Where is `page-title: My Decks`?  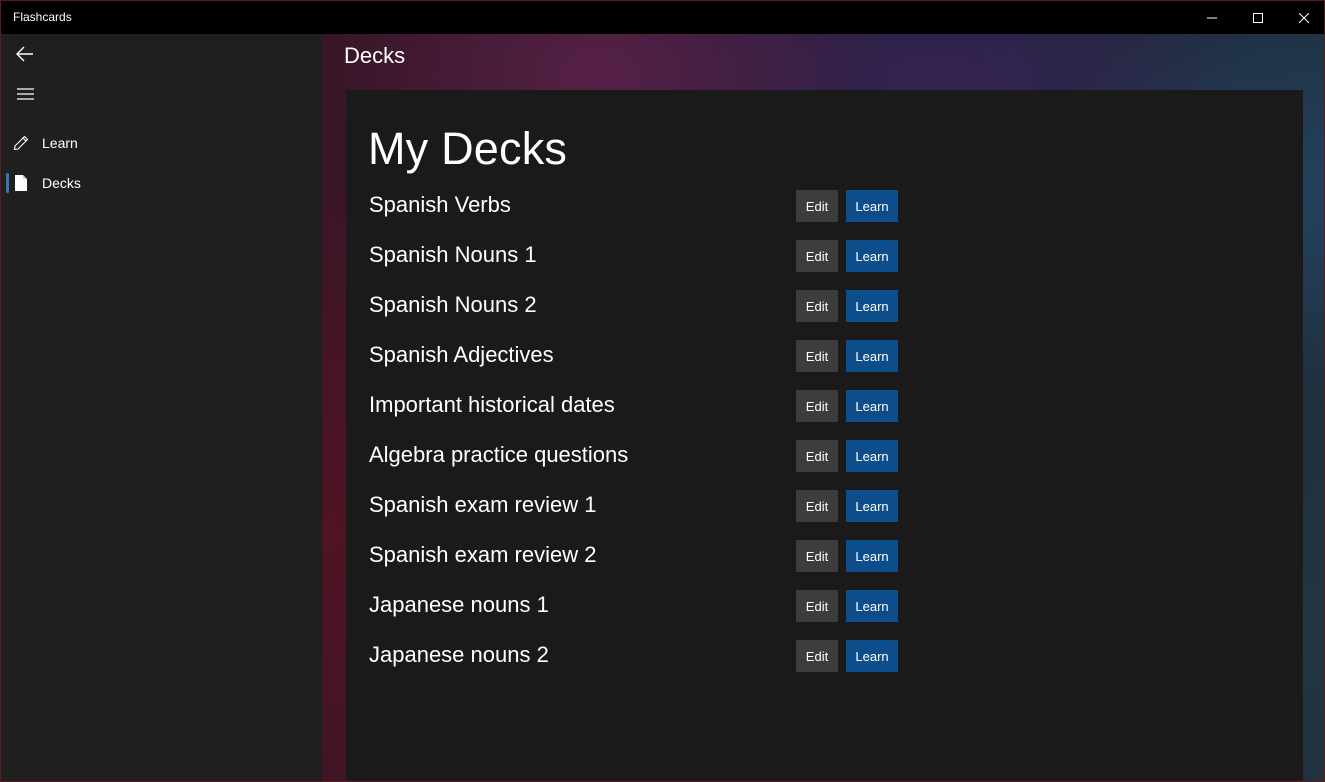
page-title: My Decks is located at coordinates (468, 148).